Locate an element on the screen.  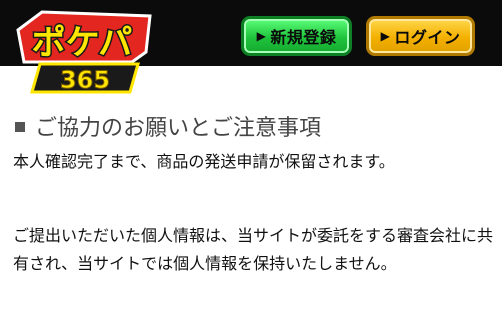
logo-main-text: ポケパ is located at coordinates (82, 43).